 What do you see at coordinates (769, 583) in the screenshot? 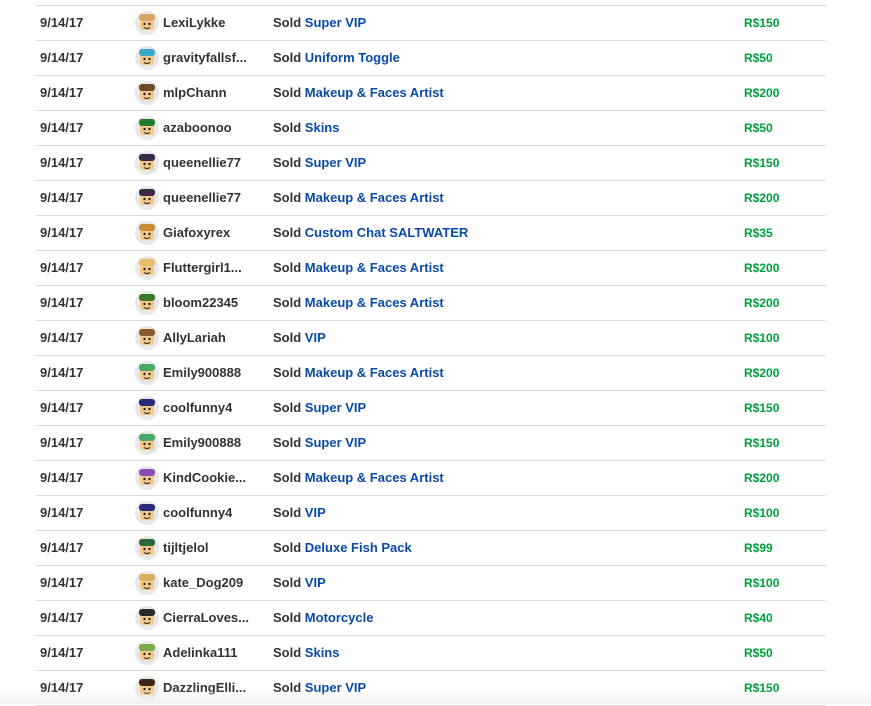
I see `price-amount: 100` at bounding box center [769, 583].